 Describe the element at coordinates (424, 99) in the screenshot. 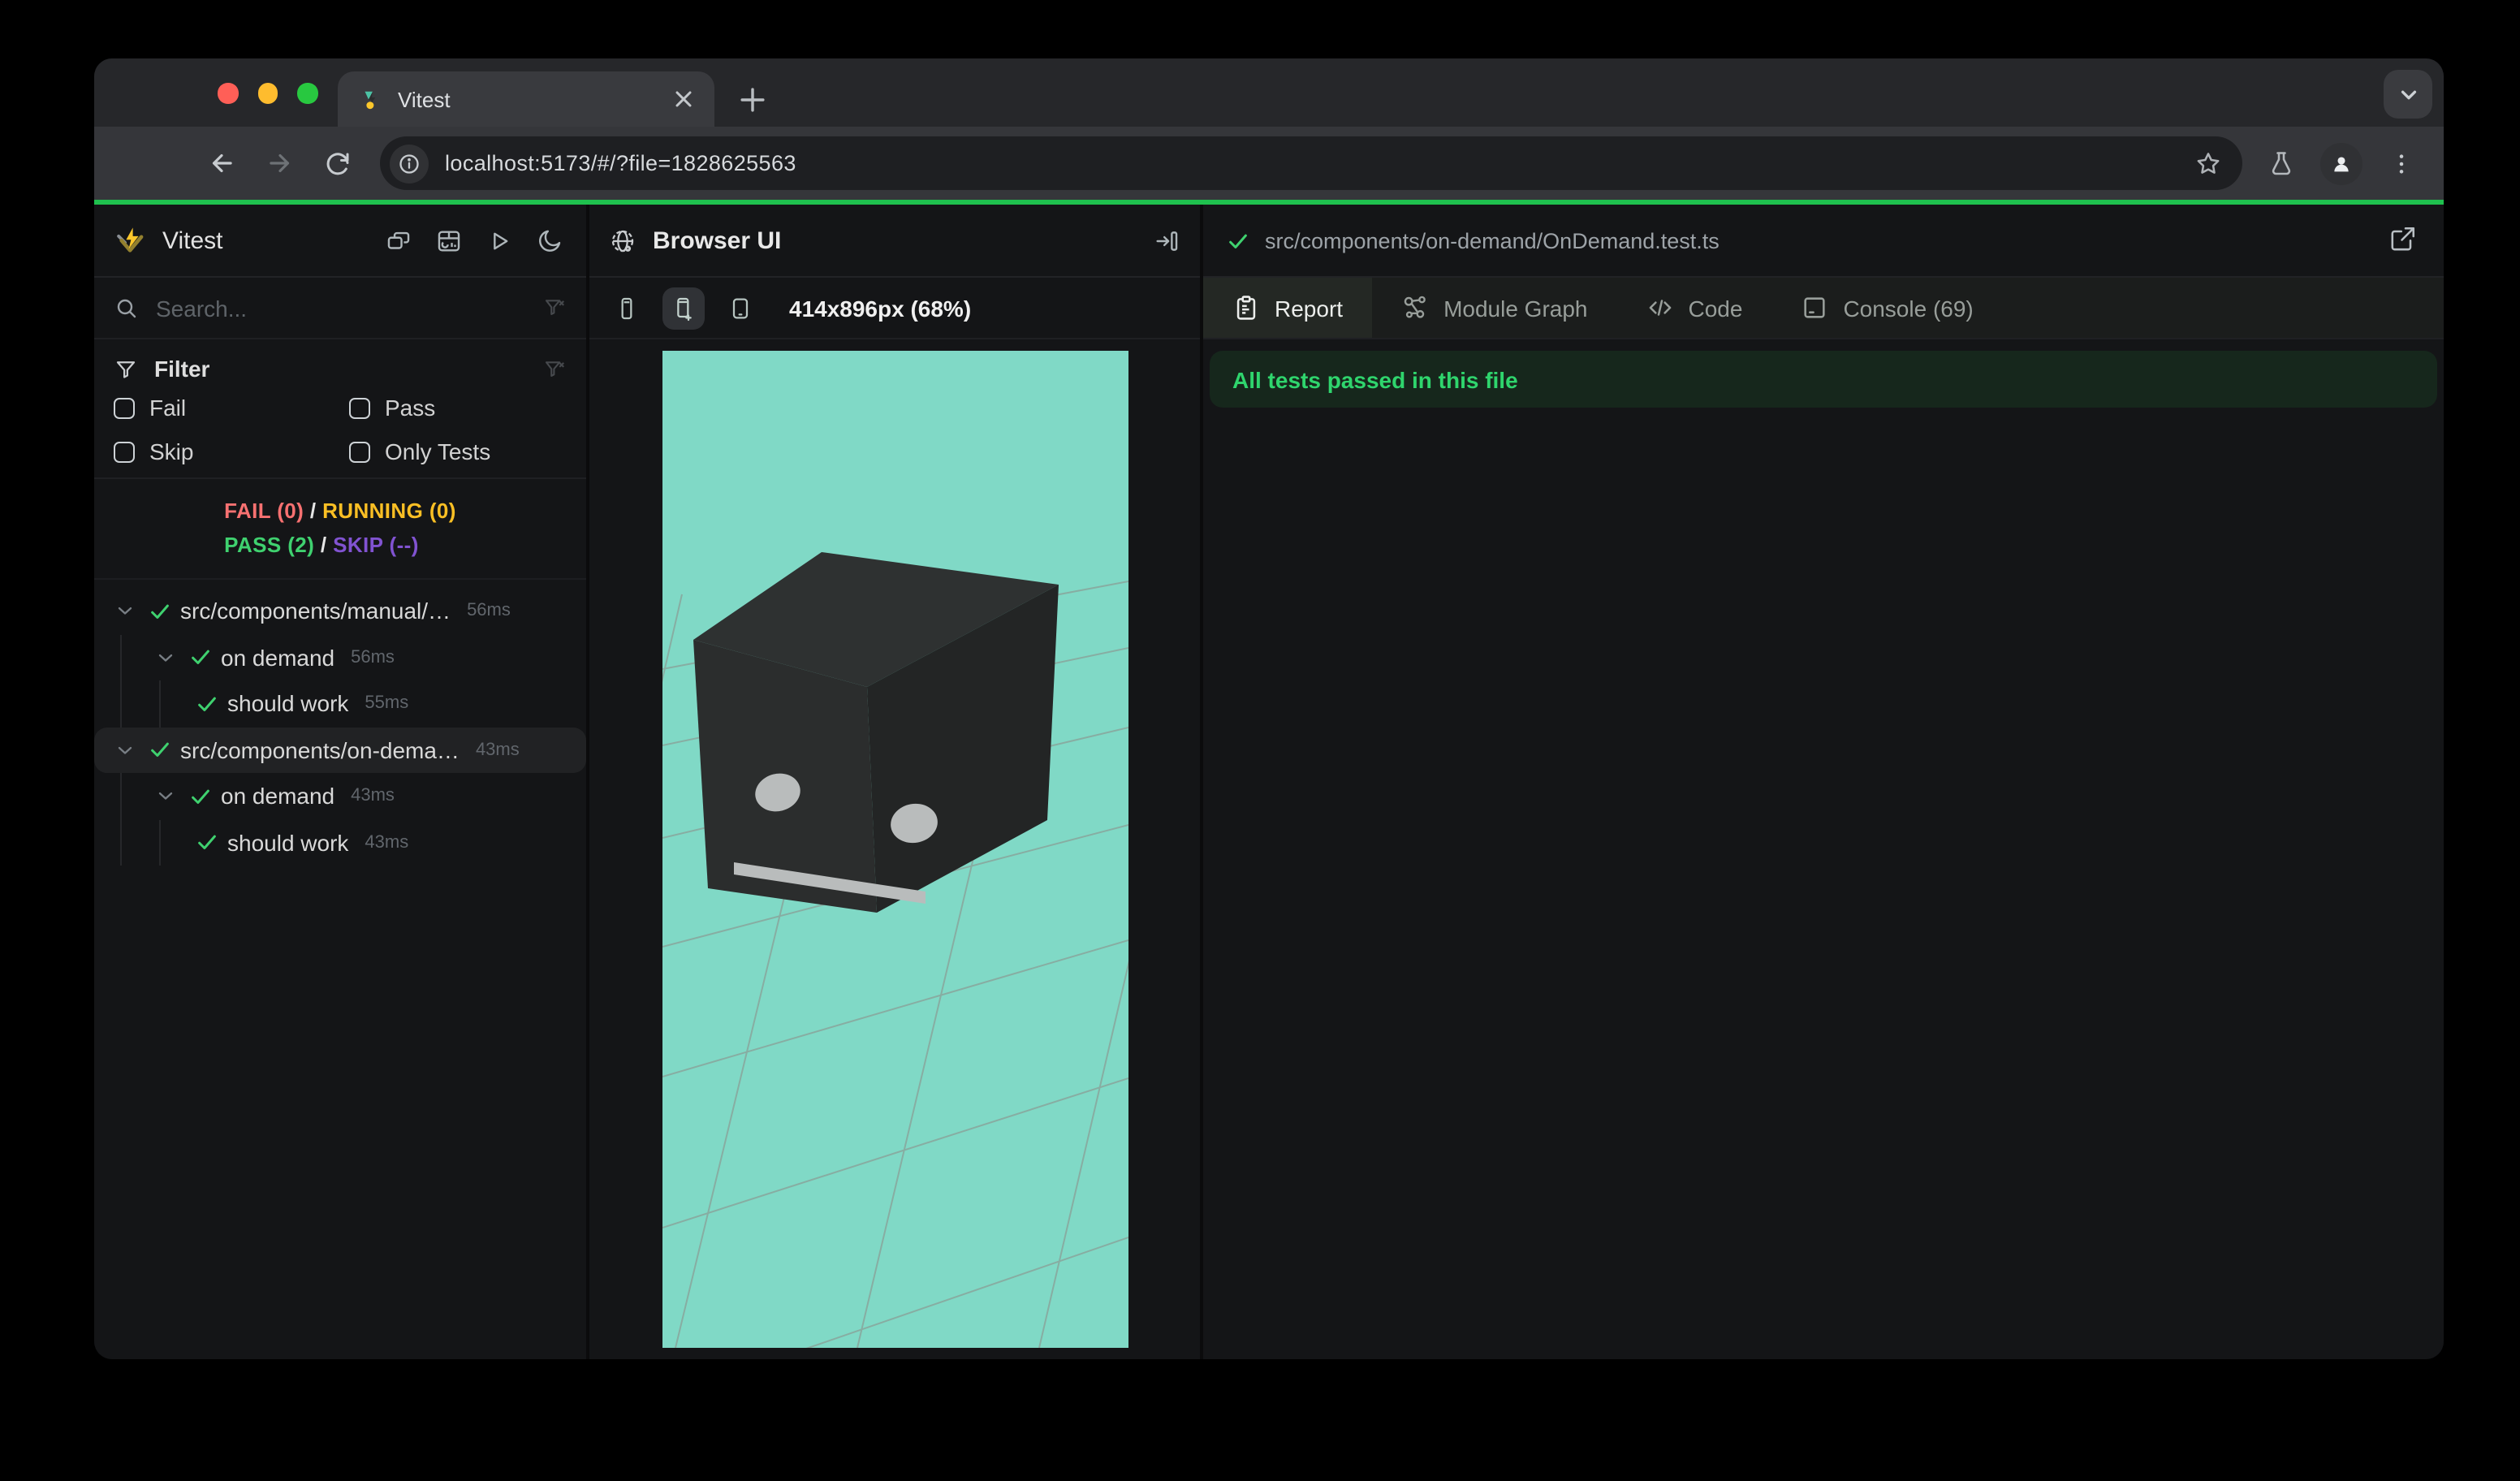

I see `tab-title: Vitest` at that location.